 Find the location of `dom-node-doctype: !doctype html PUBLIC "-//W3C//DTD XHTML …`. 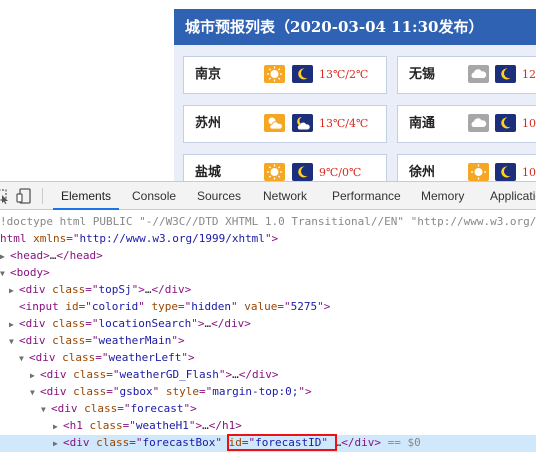

dom-node-doctype: !doctype html PUBLIC "-//W3C//DTD XHTML … is located at coordinates (268, 222).